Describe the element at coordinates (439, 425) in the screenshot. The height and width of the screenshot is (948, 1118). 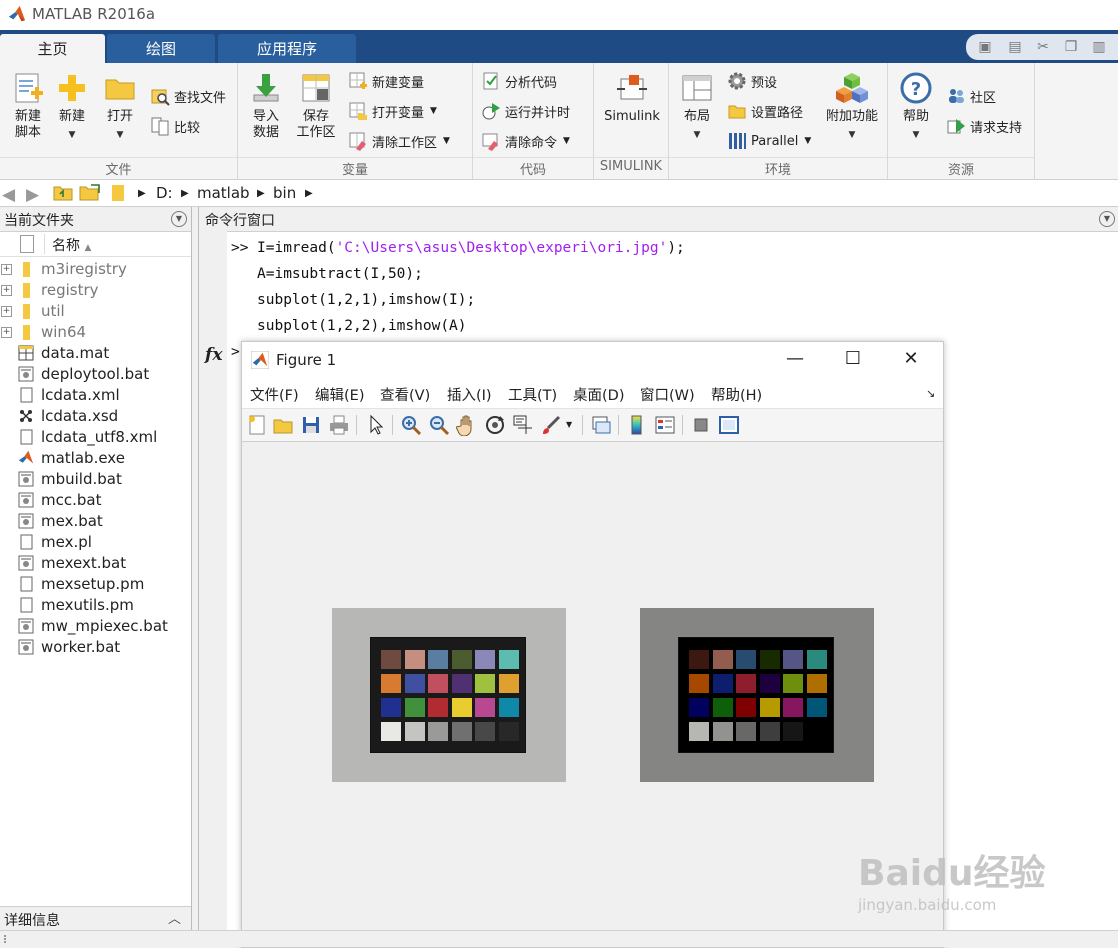
I see `zoom-out-icon` at that location.